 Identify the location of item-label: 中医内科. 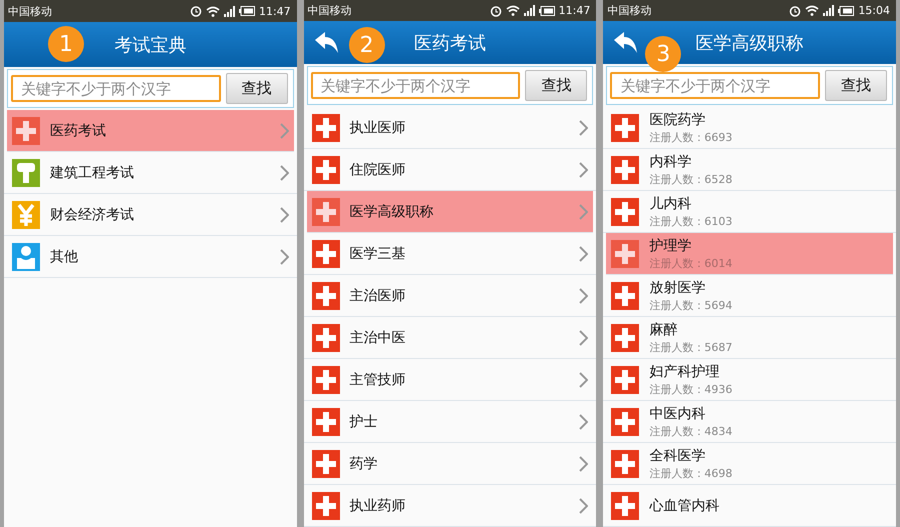
(677, 413).